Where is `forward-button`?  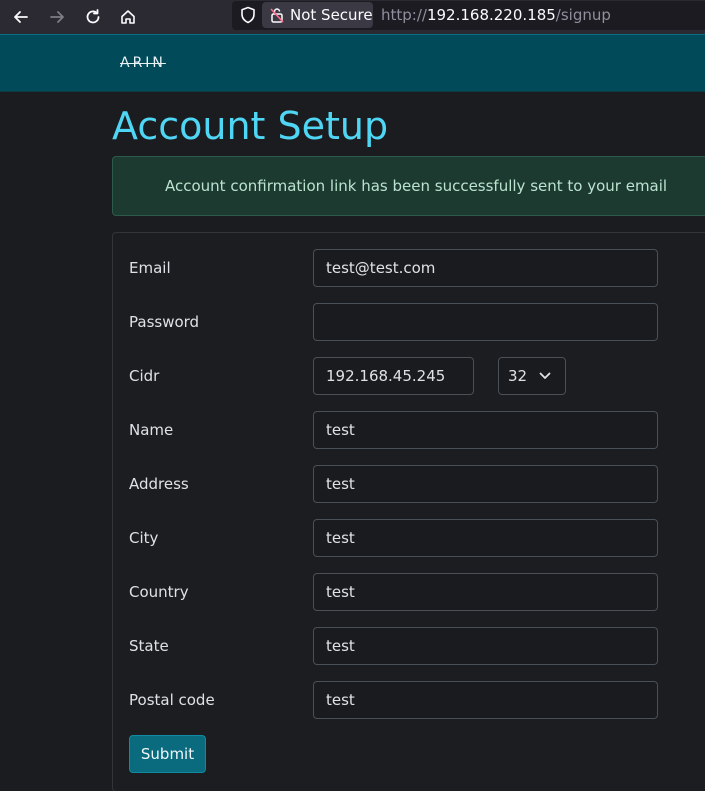 forward-button is located at coordinates (57, 17).